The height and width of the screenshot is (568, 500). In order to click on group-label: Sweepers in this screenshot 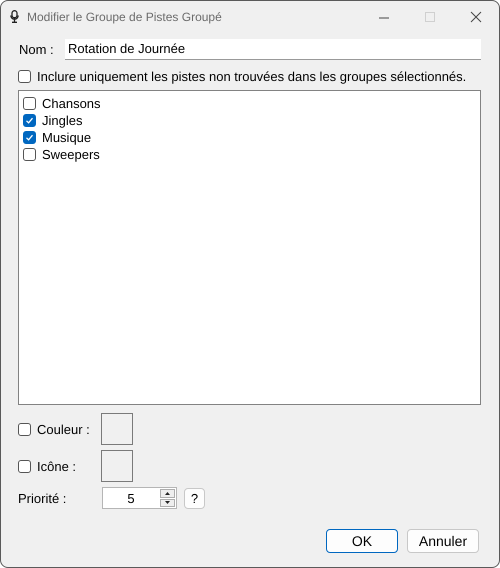, I will do `click(71, 154)`.